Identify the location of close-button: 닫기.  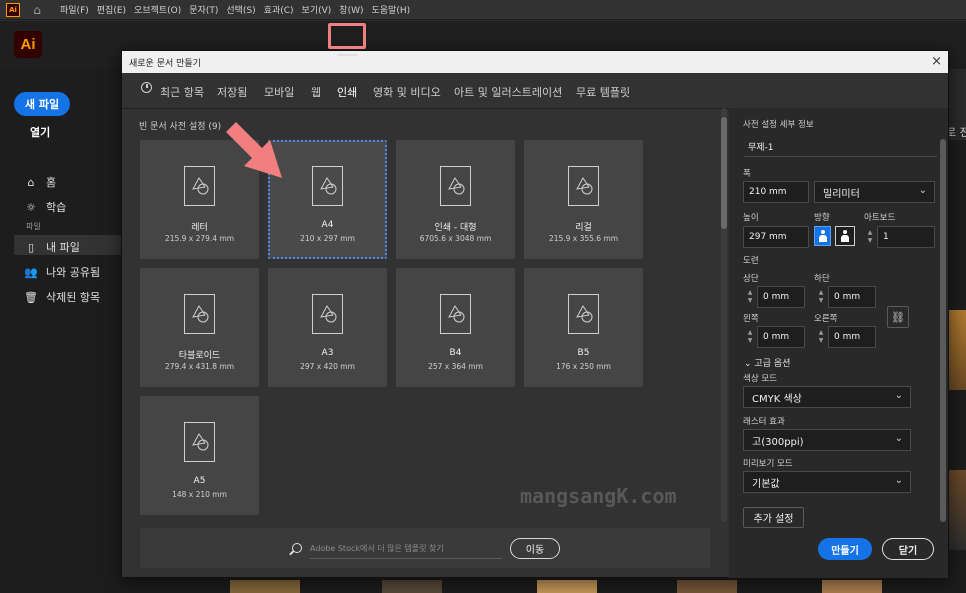
(908, 549).